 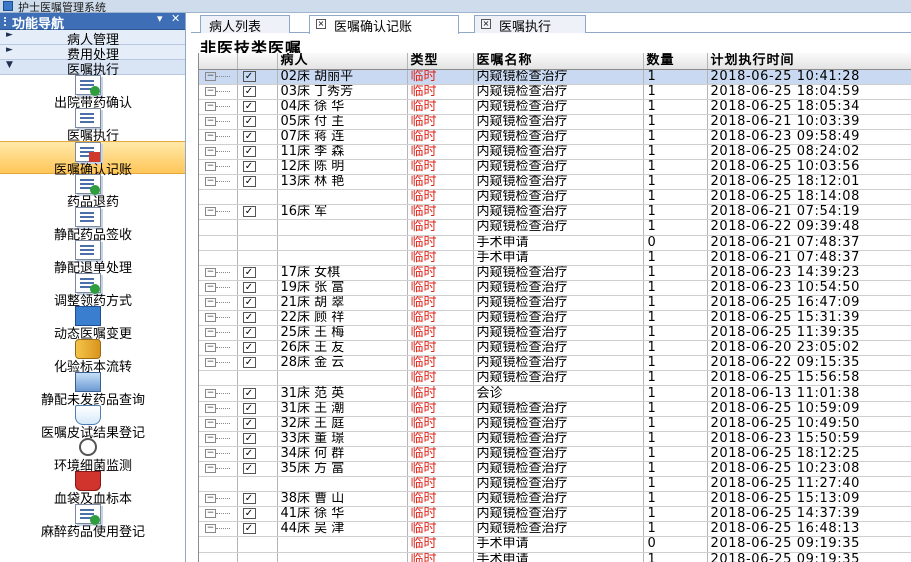 What do you see at coordinates (555, 77) in the screenshot?
I see `table-row: − ✓ 02床 胡丽平 临时 内窥镜检查治疗 1 2018-06-25 10:41:28` at bounding box center [555, 77].